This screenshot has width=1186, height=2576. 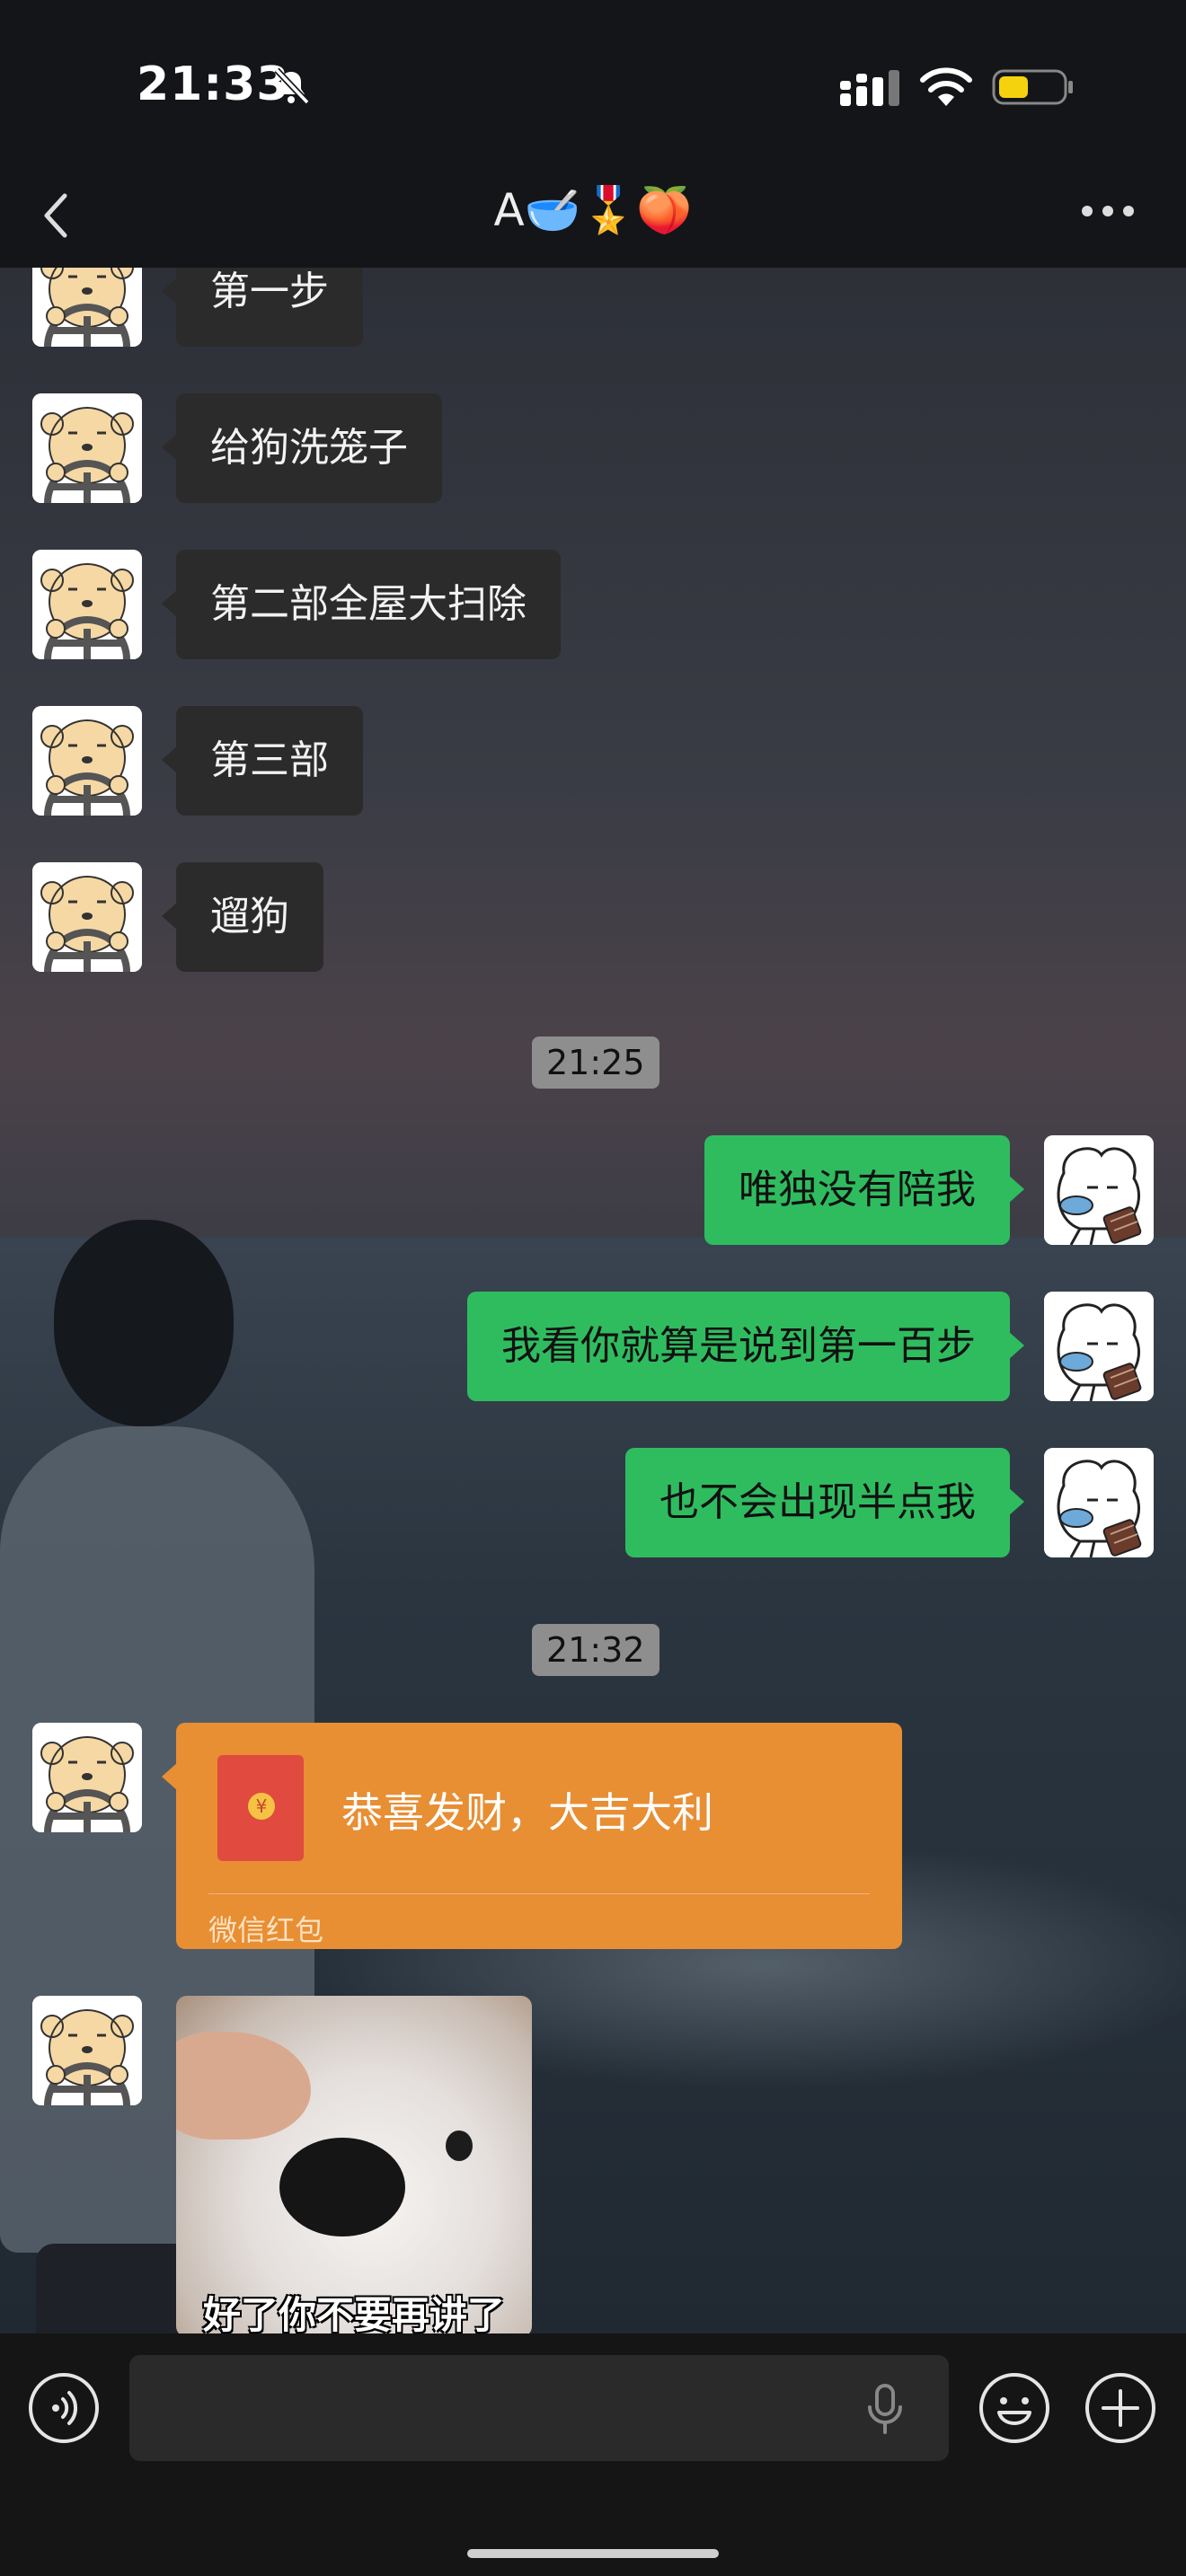 What do you see at coordinates (593, 2164) in the screenshot?
I see `message-row: 好了你不要再讲了` at bounding box center [593, 2164].